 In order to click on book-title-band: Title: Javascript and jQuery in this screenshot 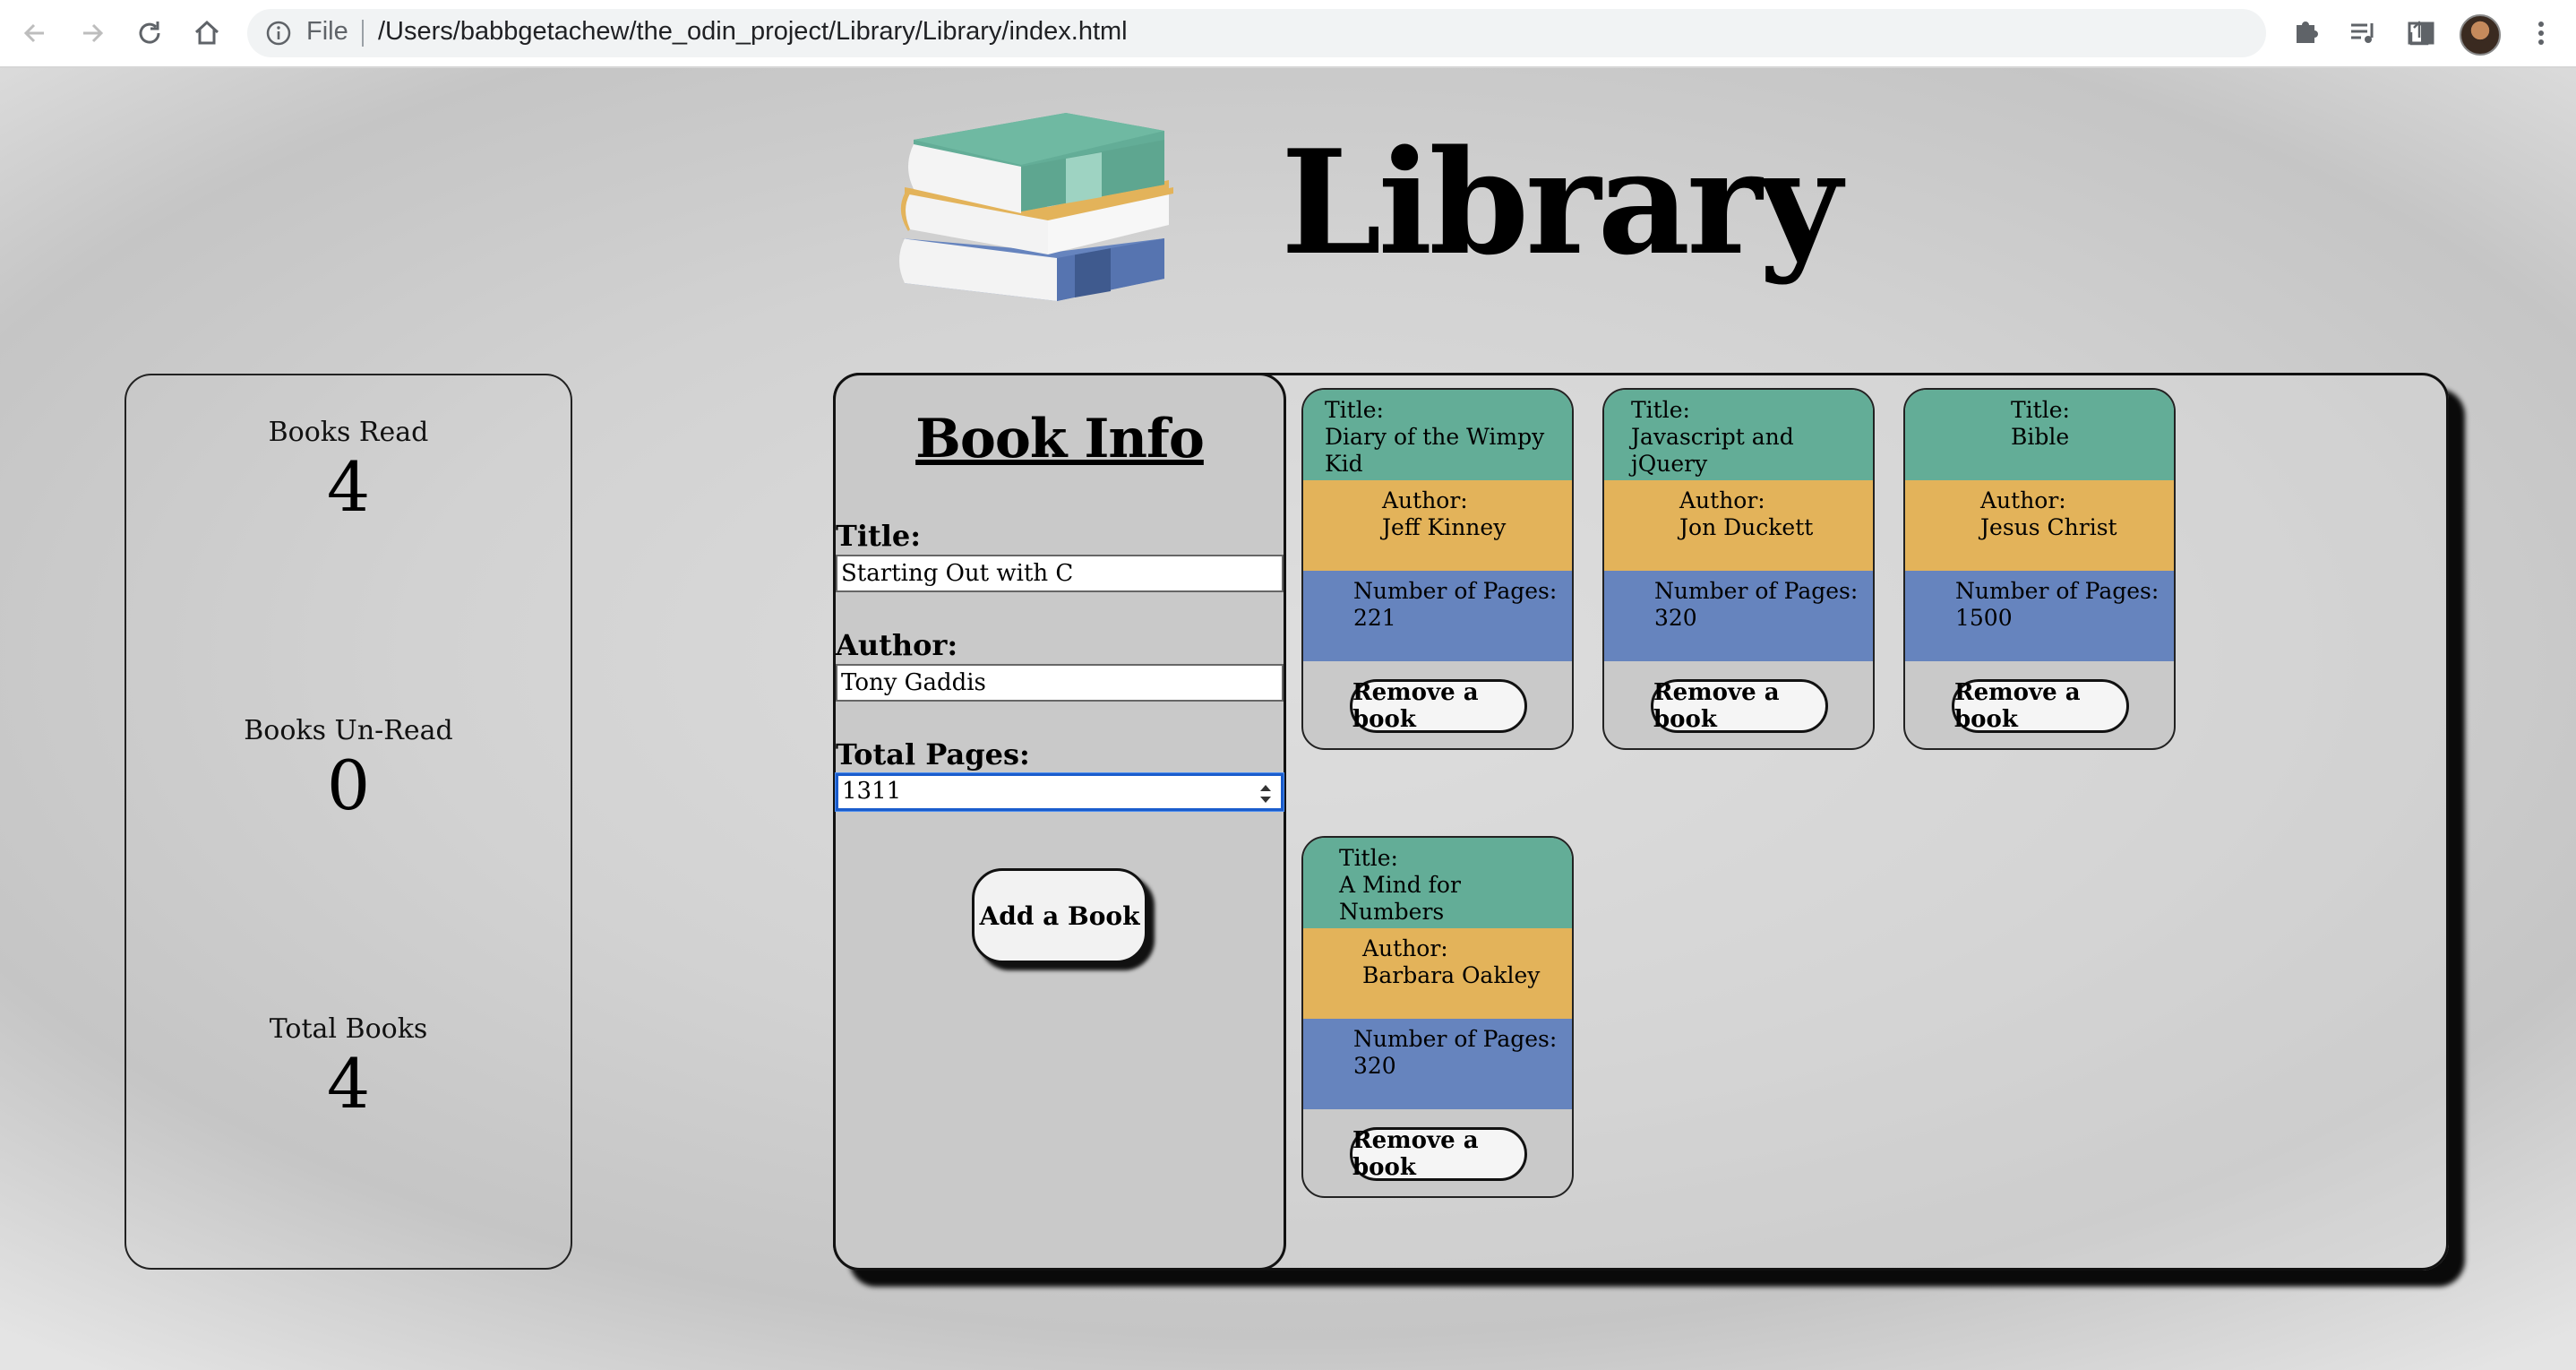, I will do `click(1738, 435)`.